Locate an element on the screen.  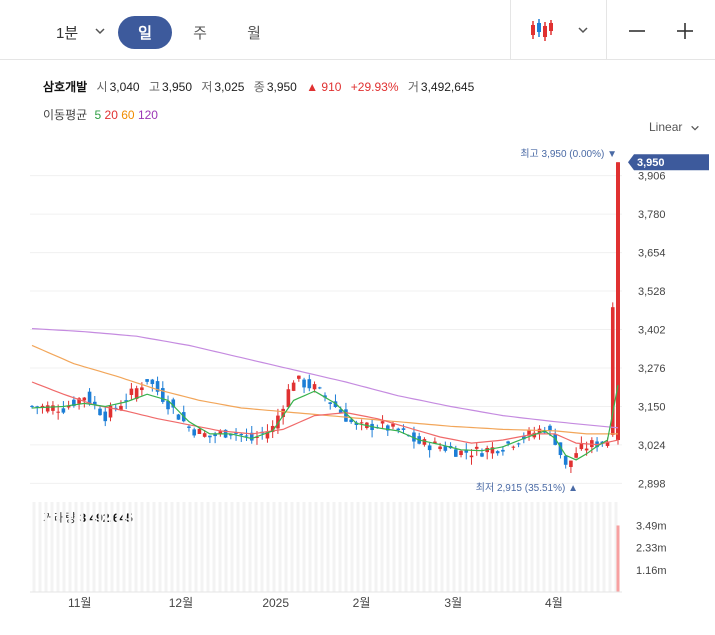
moving-average-line-ma120 is located at coordinates (325, 378).